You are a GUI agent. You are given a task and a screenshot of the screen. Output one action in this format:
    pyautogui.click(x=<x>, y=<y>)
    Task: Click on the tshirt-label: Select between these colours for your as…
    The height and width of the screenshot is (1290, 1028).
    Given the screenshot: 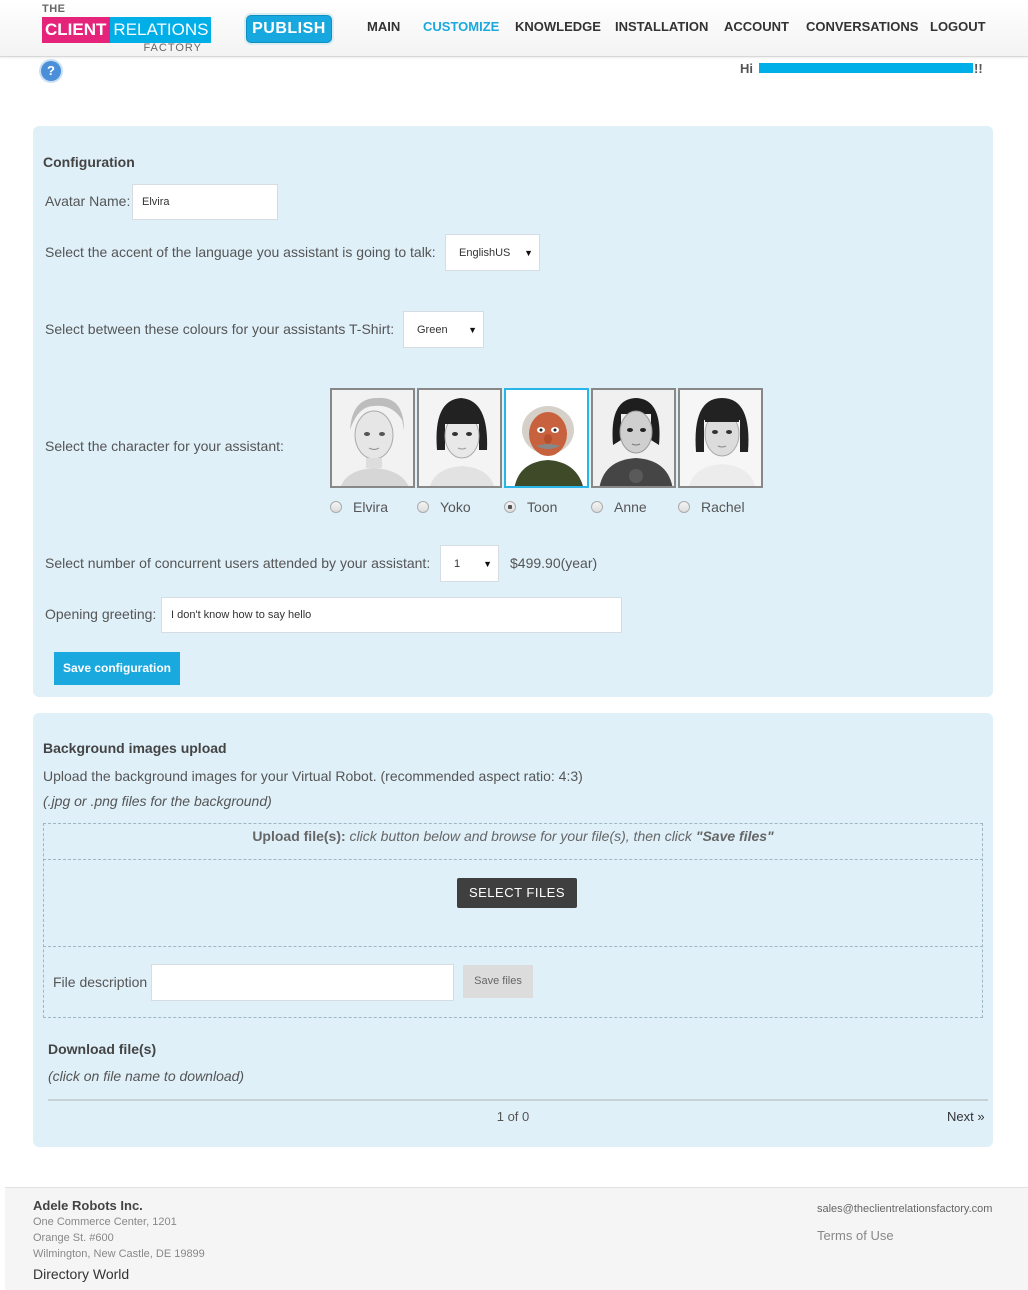 What is the action you would take?
    pyautogui.click(x=220, y=329)
    